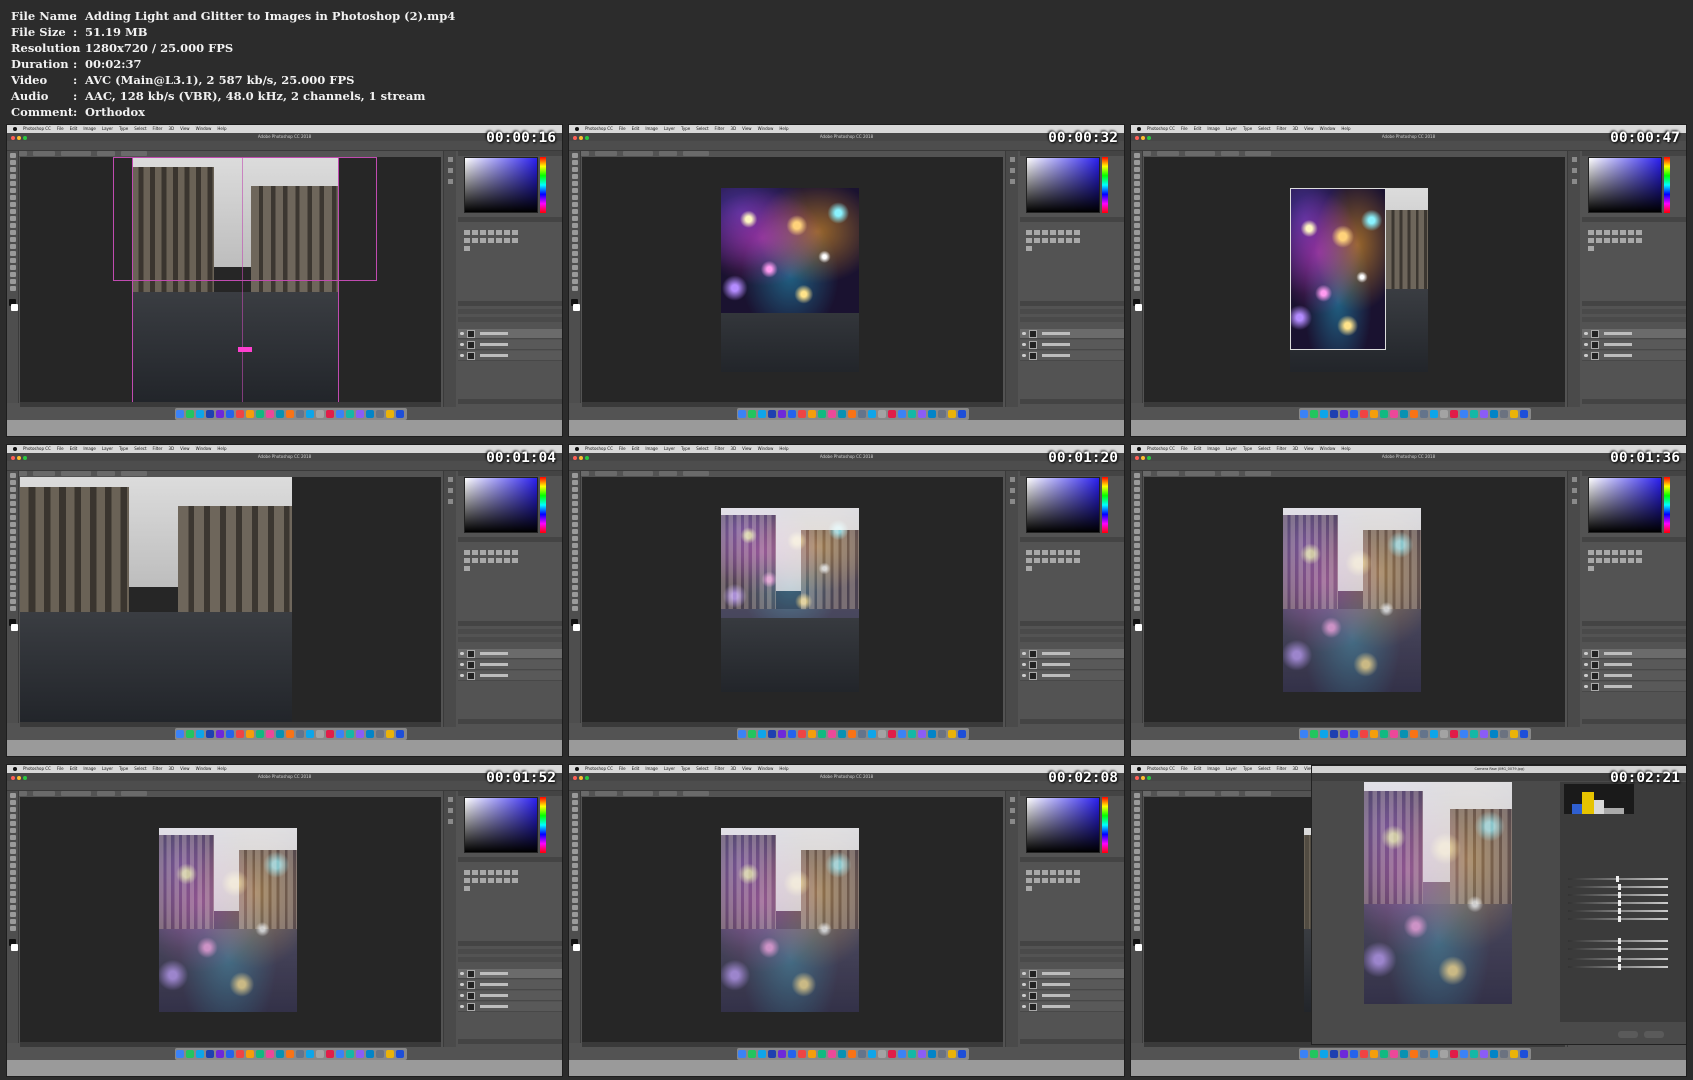 The width and height of the screenshot is (1693, 1080). Describe the element at coordinates (720, 768) in the screenshot. I see `menu-item: Filter` at that location.